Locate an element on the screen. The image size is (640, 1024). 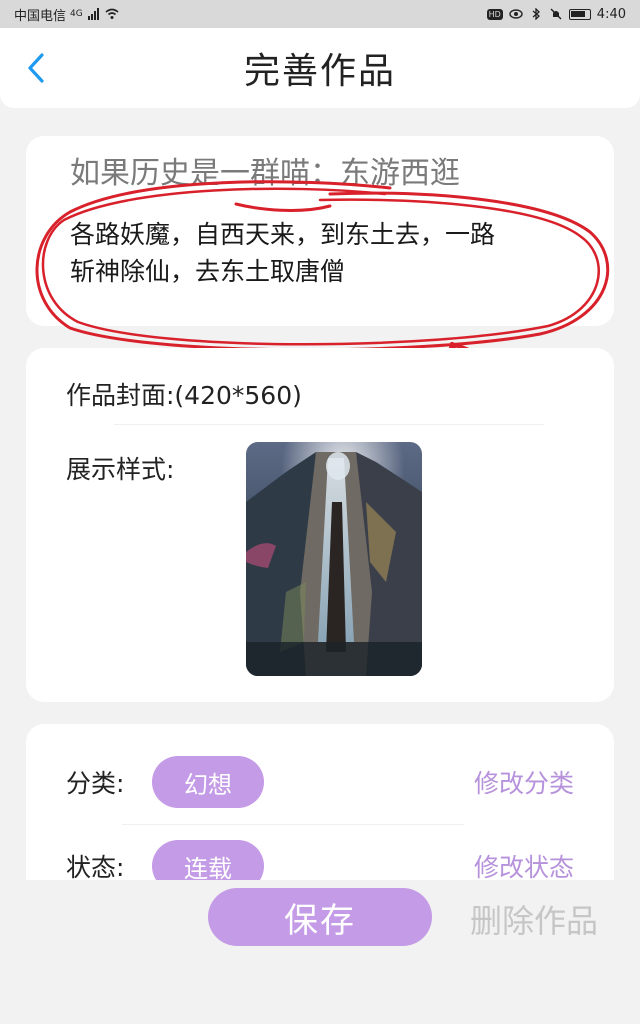
edit-status-link: 修改状态 is located at coordinates (524, 864).